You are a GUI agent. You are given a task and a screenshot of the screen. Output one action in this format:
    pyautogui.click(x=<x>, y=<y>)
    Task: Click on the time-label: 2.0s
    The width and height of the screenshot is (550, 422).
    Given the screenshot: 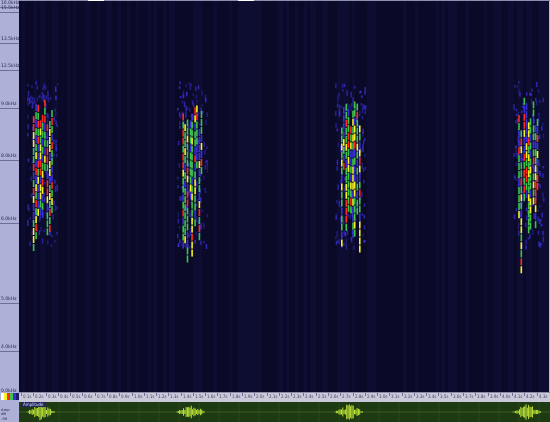 What is the action you would take?
    pyautogui.click(x=260, y=396)
    